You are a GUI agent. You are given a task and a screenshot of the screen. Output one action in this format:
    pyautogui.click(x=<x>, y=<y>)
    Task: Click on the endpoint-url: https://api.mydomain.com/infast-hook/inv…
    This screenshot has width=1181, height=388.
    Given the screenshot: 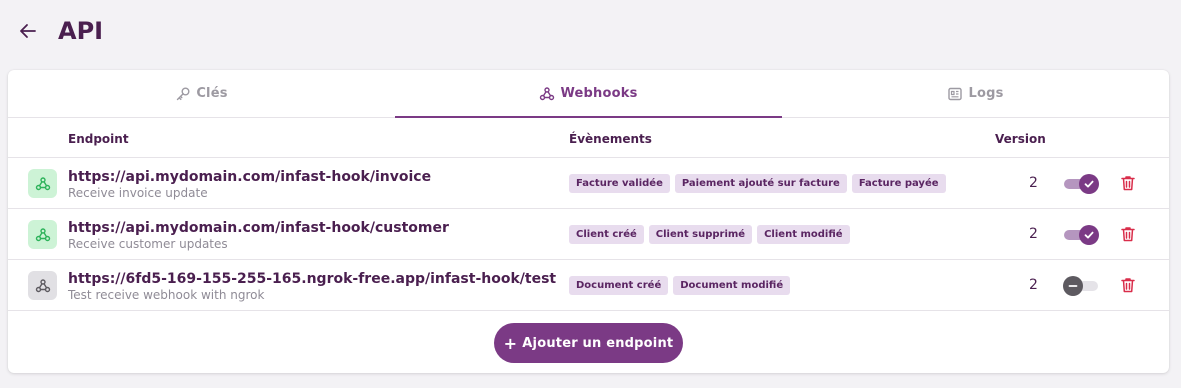 What is the action you would take?
    pyautogui.click(x=250, y=177)
    